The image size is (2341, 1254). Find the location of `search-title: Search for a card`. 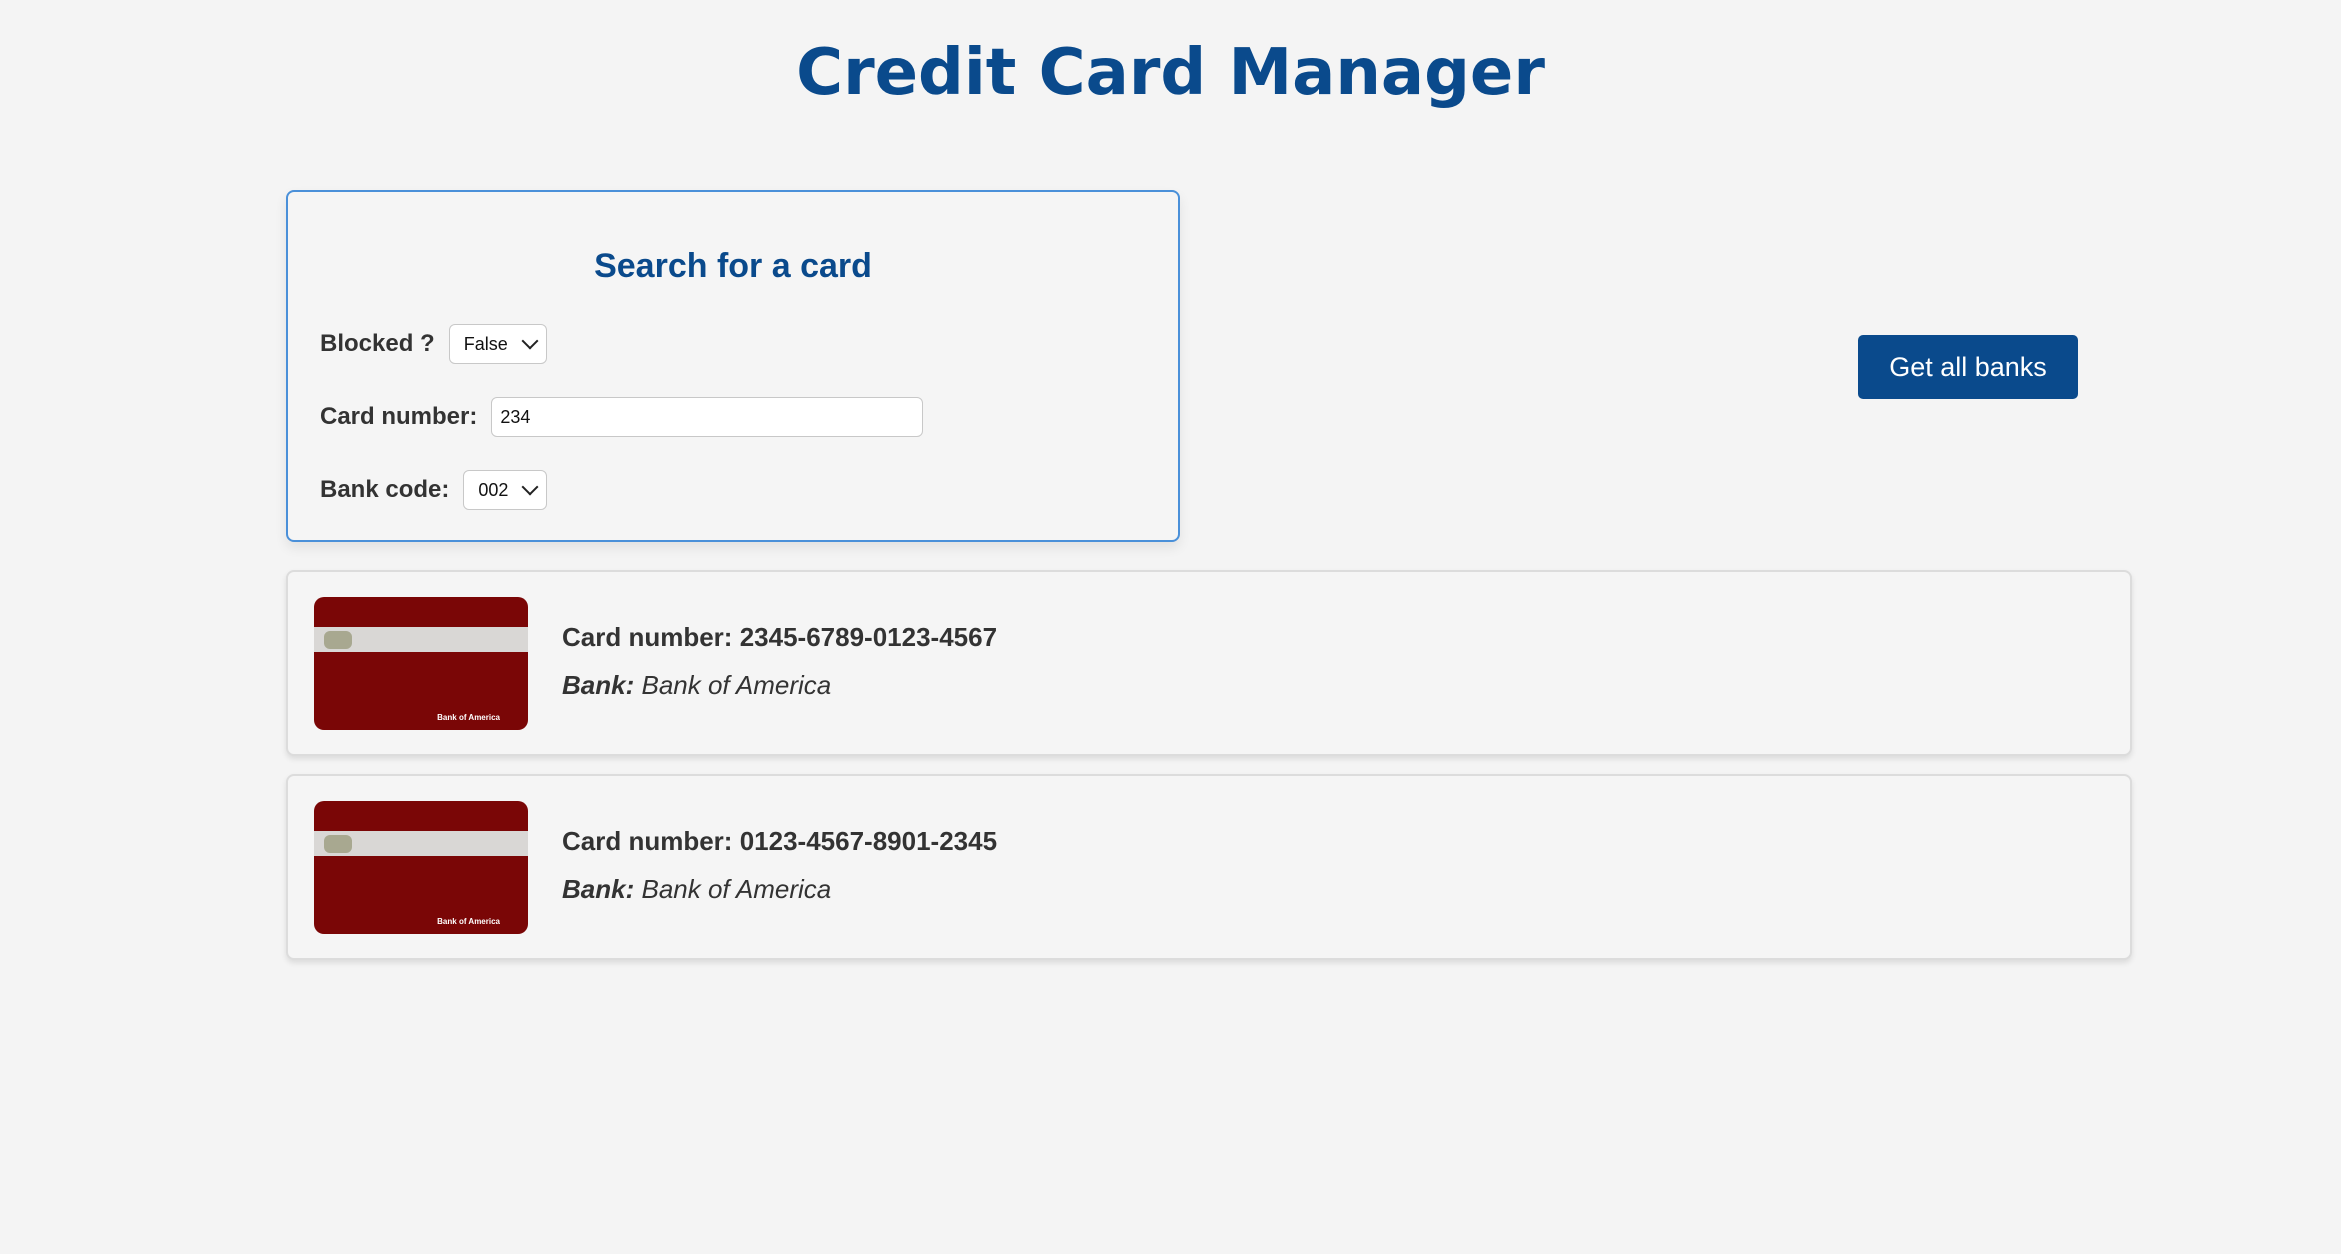

search-title: Search for a card is located at coordinates (733, 266).